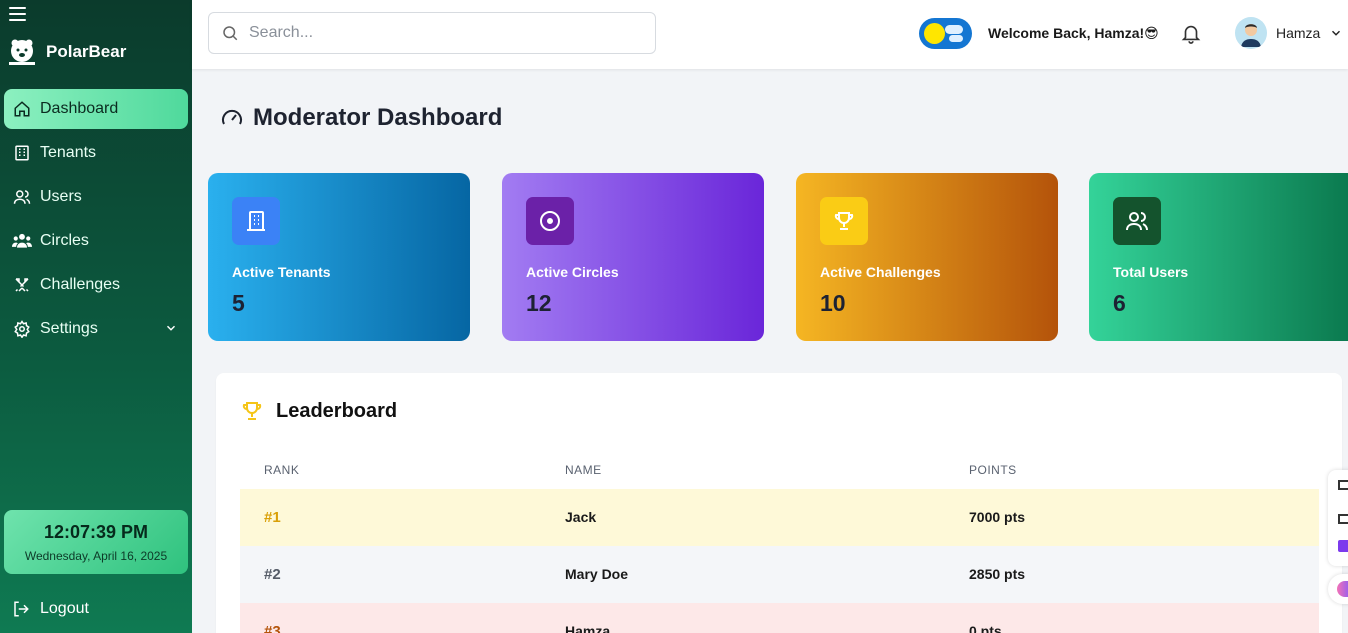  Describe the element at coordinates (1343, 485) in the screenshot. I see `translate-icon` at that location.